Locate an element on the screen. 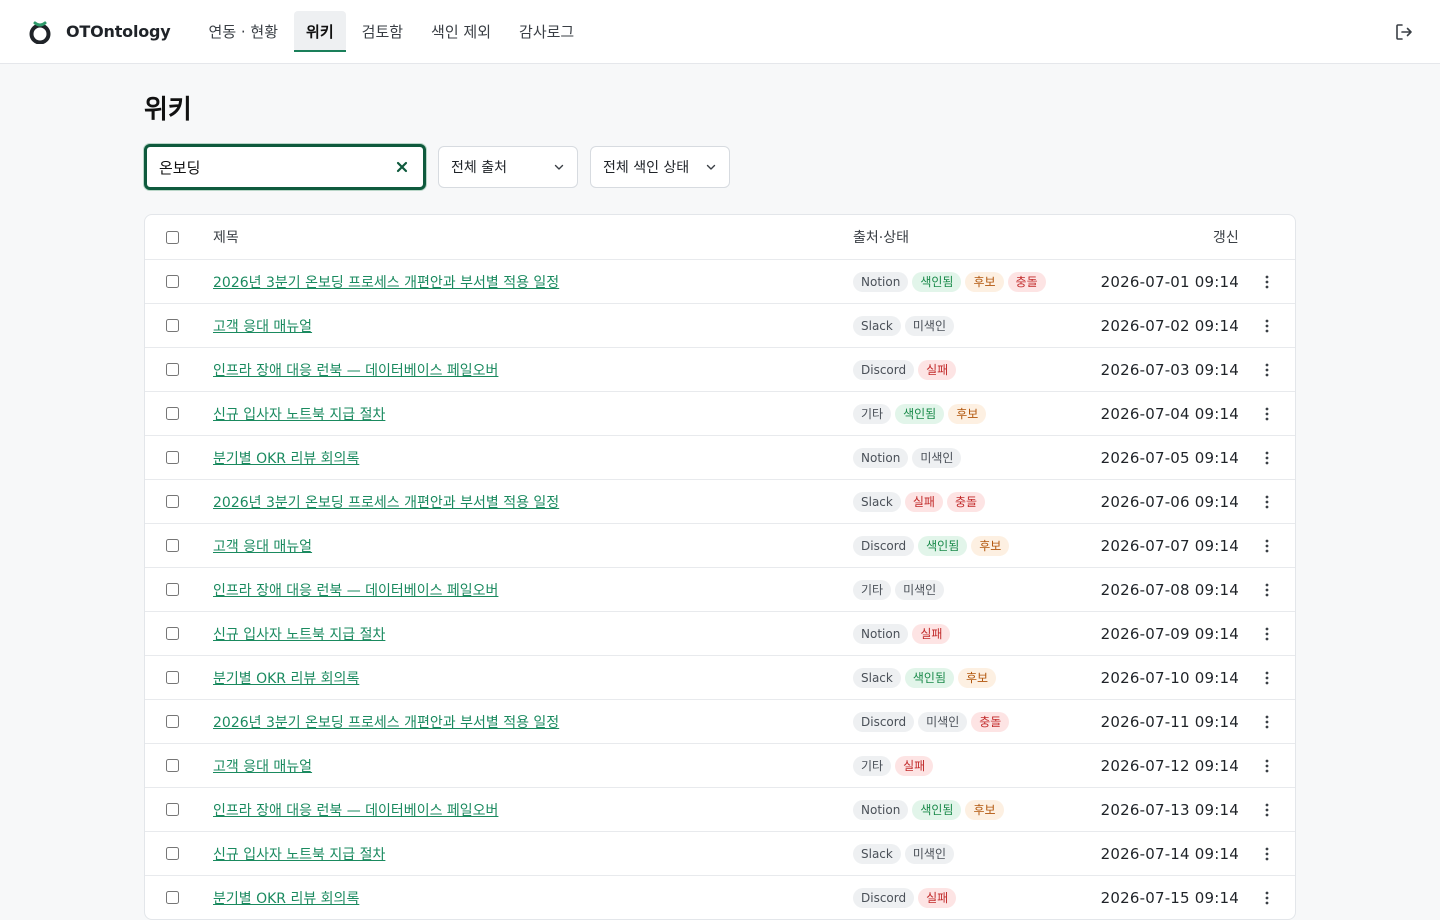 This screenshot has height=920, width=1440. source-badge: Discord is located at coordinates (884, 897).